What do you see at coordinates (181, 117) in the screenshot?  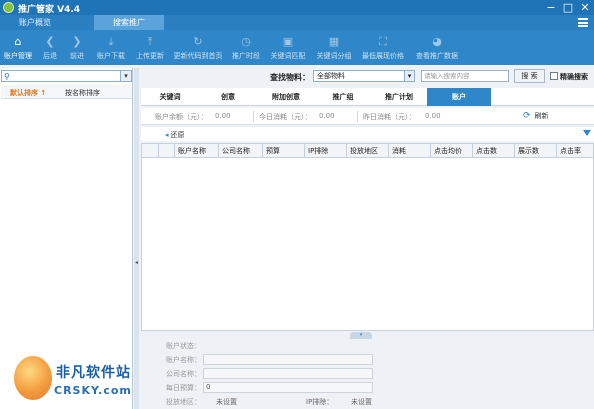 I see `balance-label: 账户余额（元）：` at bounding box center [181, 117].